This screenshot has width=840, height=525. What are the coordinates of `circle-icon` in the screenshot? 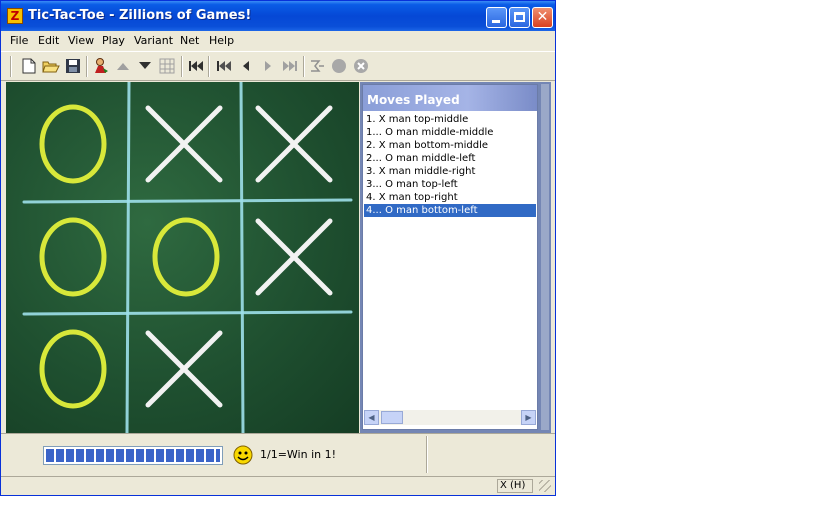 It's located at (339, 66).